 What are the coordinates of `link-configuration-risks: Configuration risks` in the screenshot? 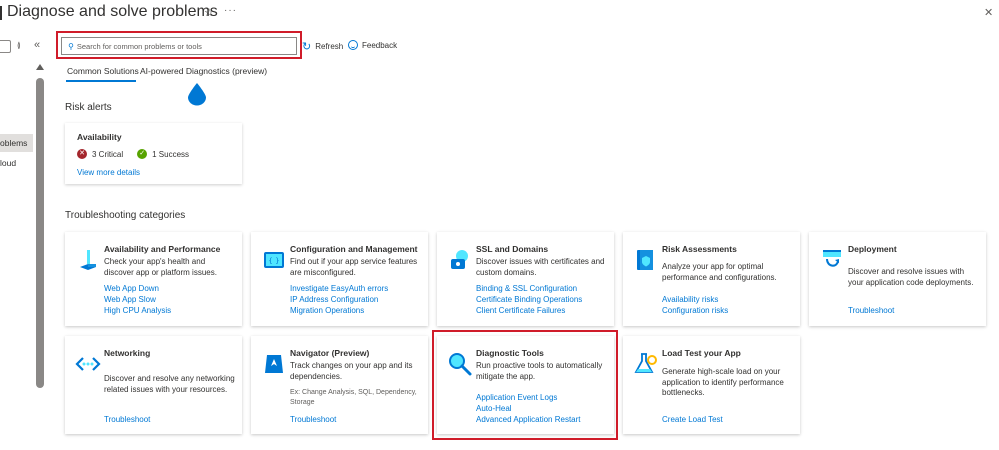 It's located at (695, 311).